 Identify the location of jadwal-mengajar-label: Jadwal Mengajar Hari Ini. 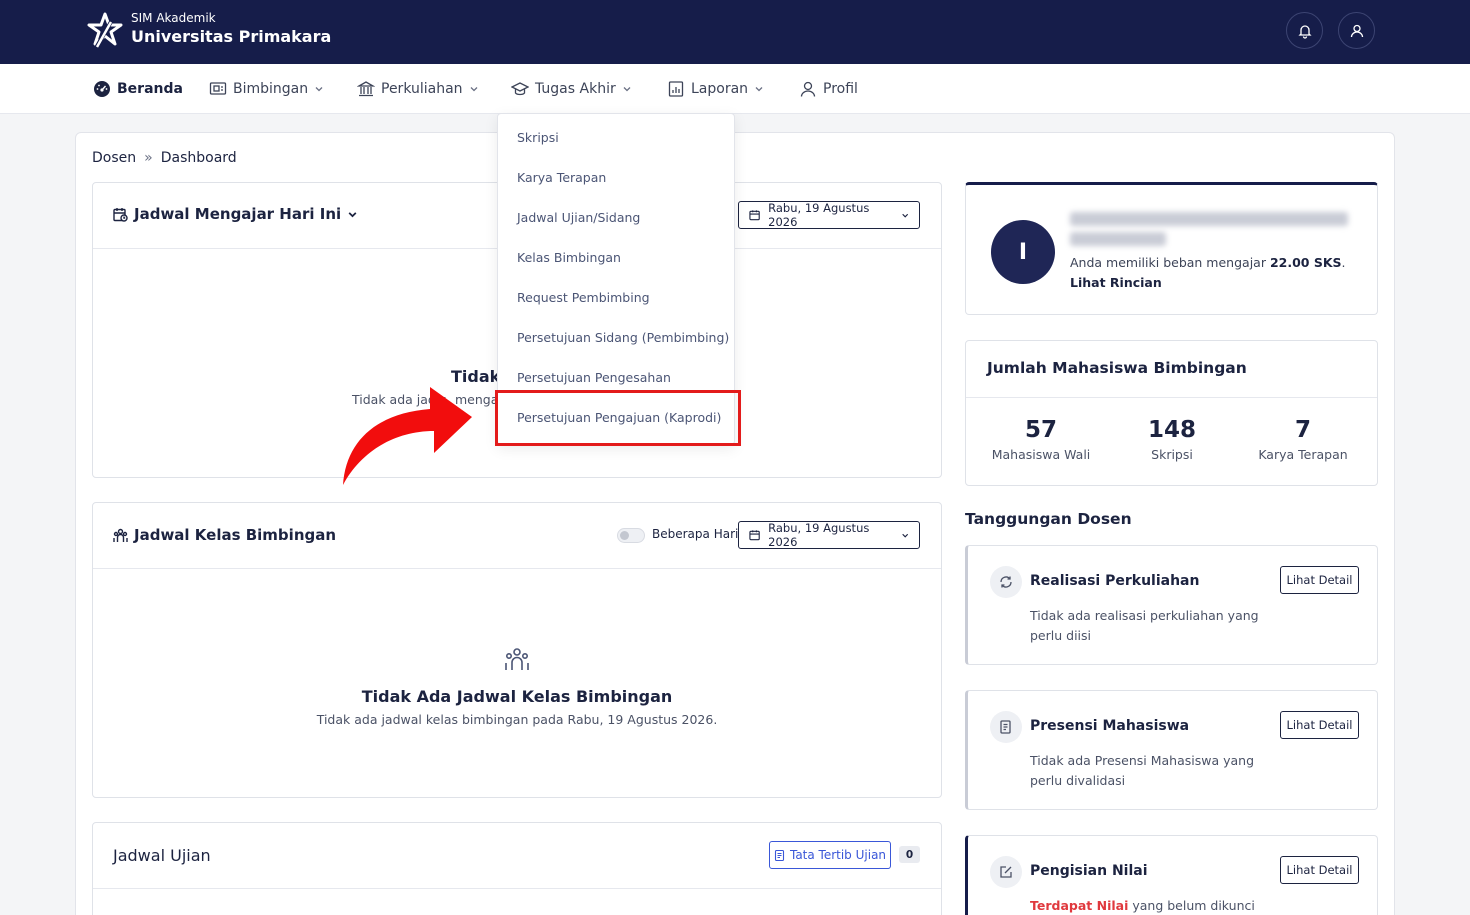
(238, 214).